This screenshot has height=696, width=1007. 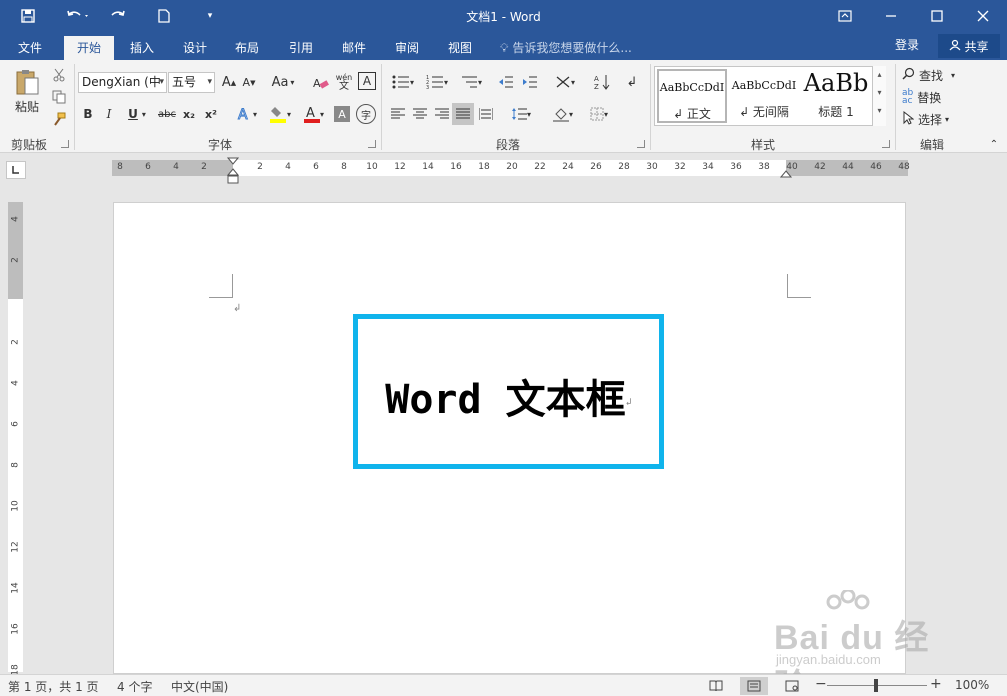 What do you see at coordinates (301, 48) in the screenshot?
I see `tab-references: 引用` at bounding box center [301, 48].